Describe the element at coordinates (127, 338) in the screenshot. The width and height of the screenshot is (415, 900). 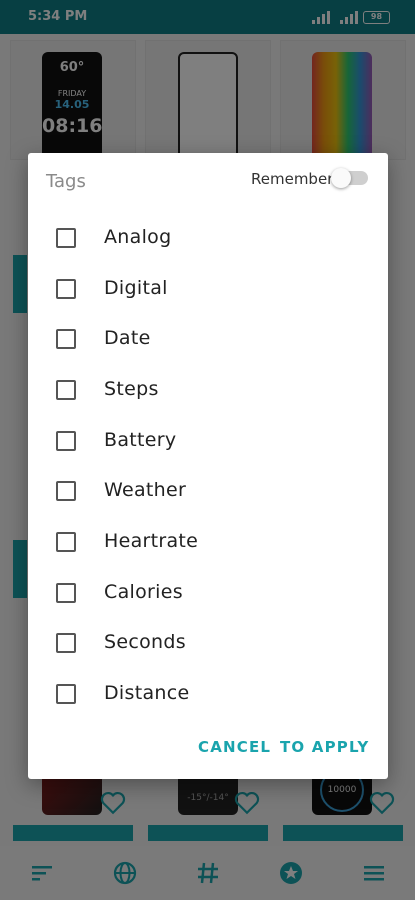
I see `tag-label: Date` at that location.